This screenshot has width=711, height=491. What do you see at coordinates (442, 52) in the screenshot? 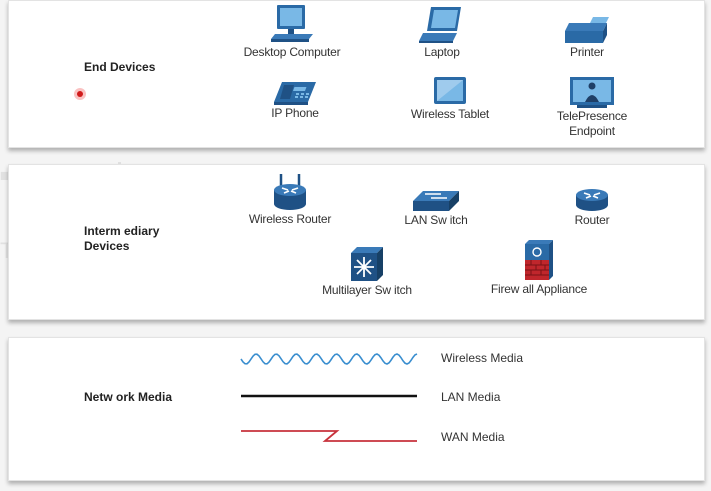
I see `laptop-label: Laptop` at bounding box center [442, 52].